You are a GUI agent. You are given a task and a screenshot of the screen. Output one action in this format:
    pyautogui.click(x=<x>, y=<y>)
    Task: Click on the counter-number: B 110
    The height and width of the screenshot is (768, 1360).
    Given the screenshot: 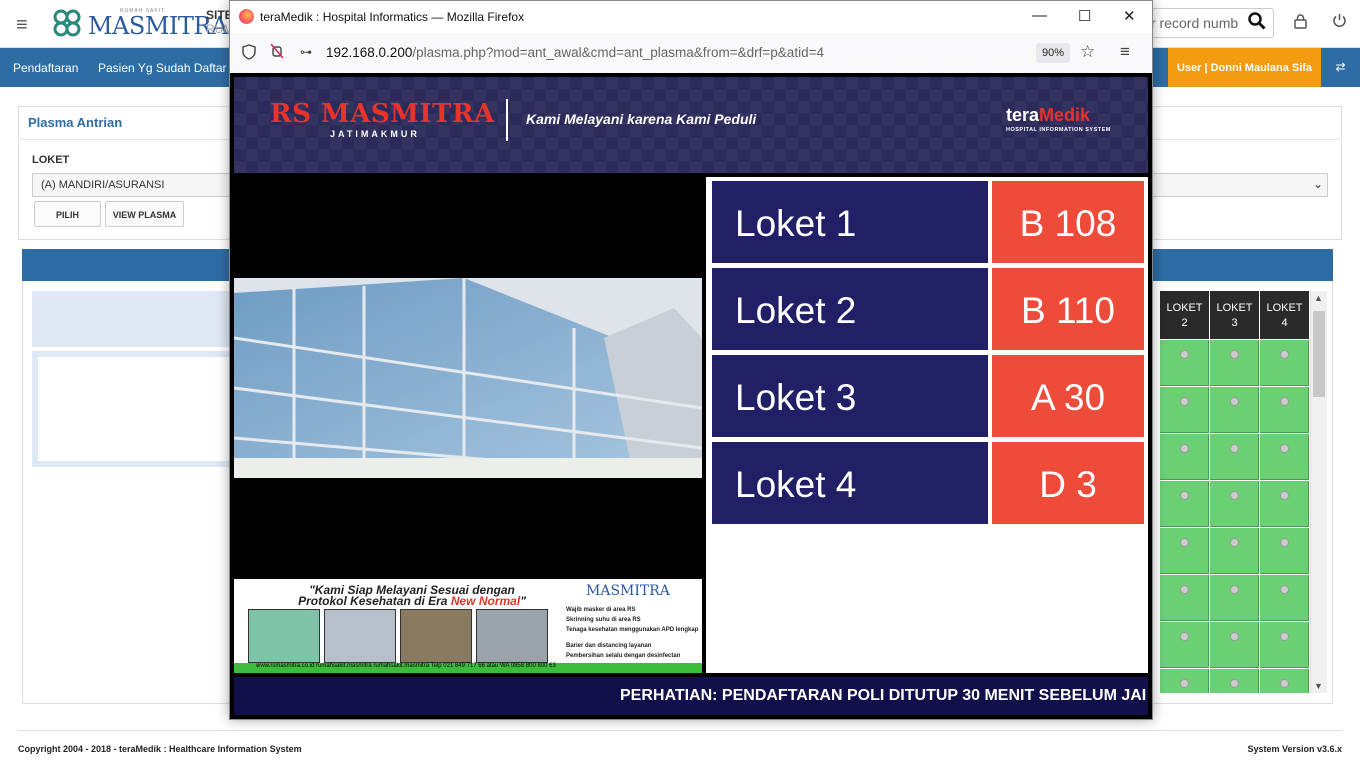 What is the action you would take?
    pyautogui.click(x=1068, y=309)
    